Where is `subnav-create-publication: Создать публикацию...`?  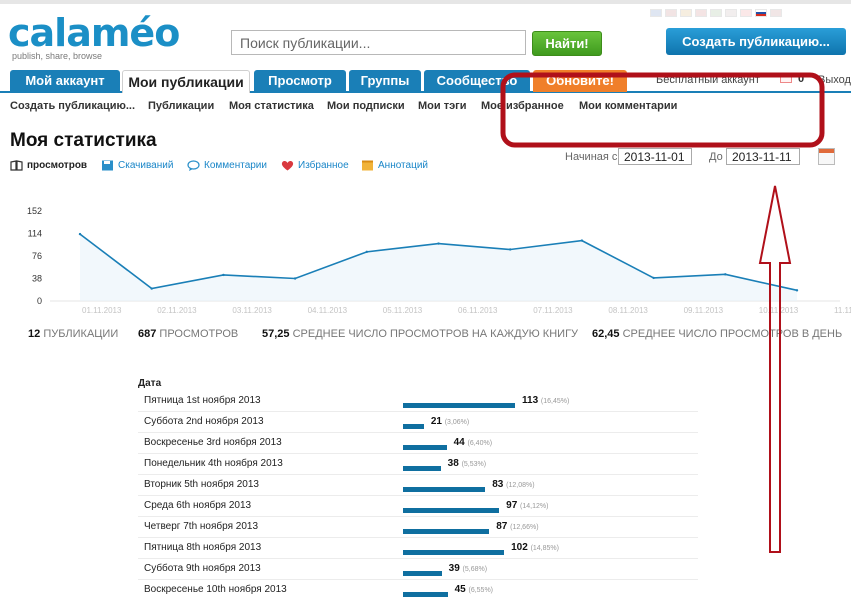
subnav-create-publication: Создать публикацию... is located at coordinates (72, 106).